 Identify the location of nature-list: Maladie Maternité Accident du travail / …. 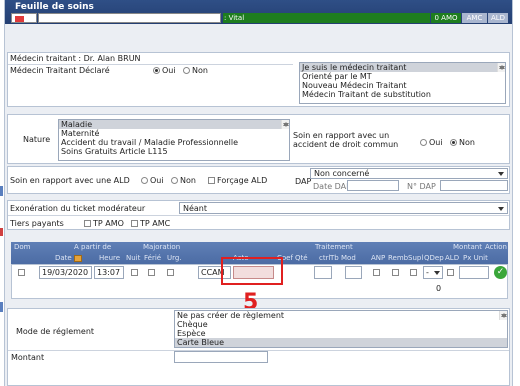
(174, 140).